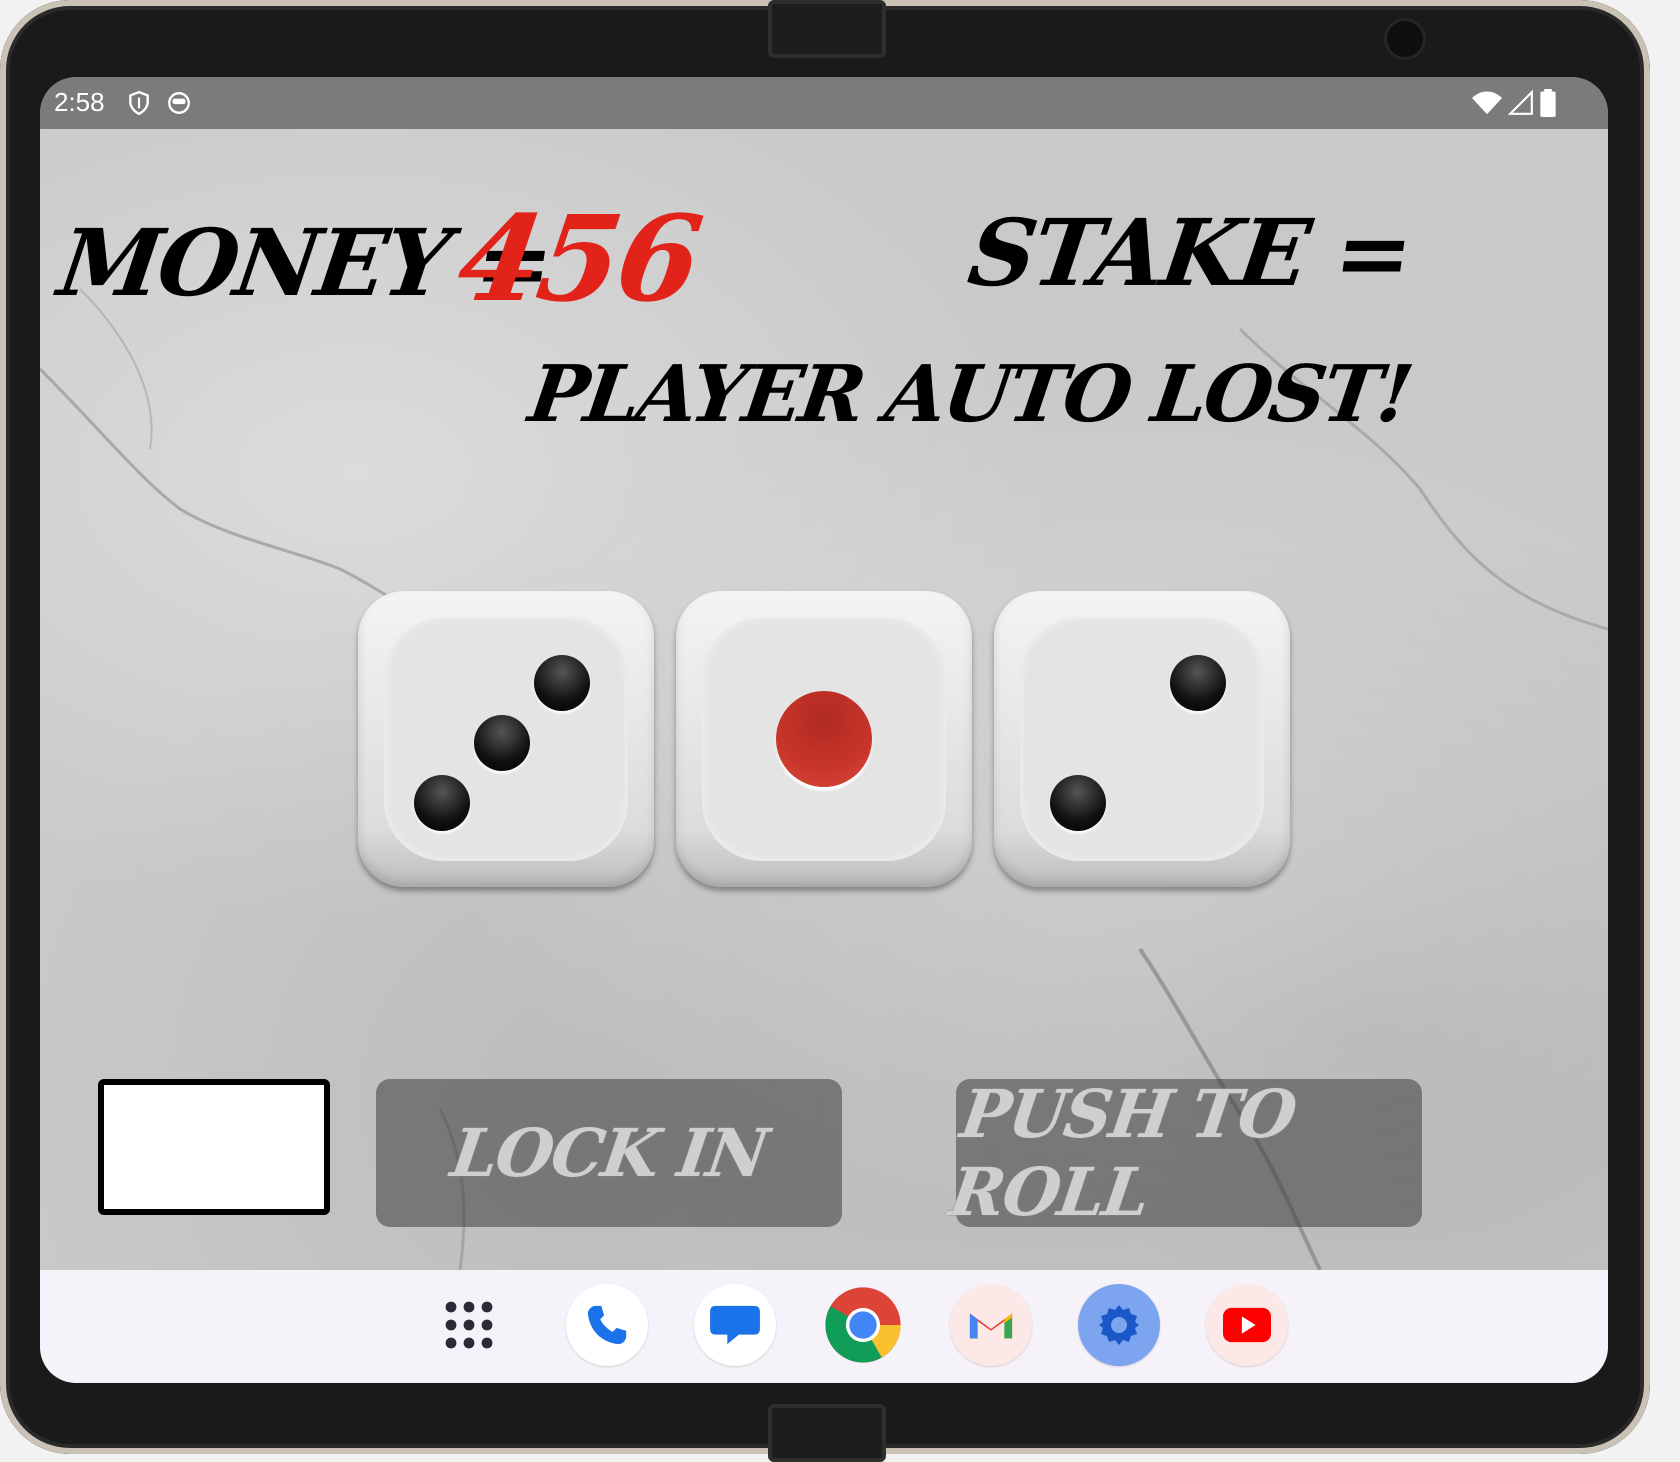 The width and height of the screenshot is (1680, 1462). What do you see at coordinates (214, 1147) in the screenshot?
I see `stake-input` at bounding box center [214, 1147].